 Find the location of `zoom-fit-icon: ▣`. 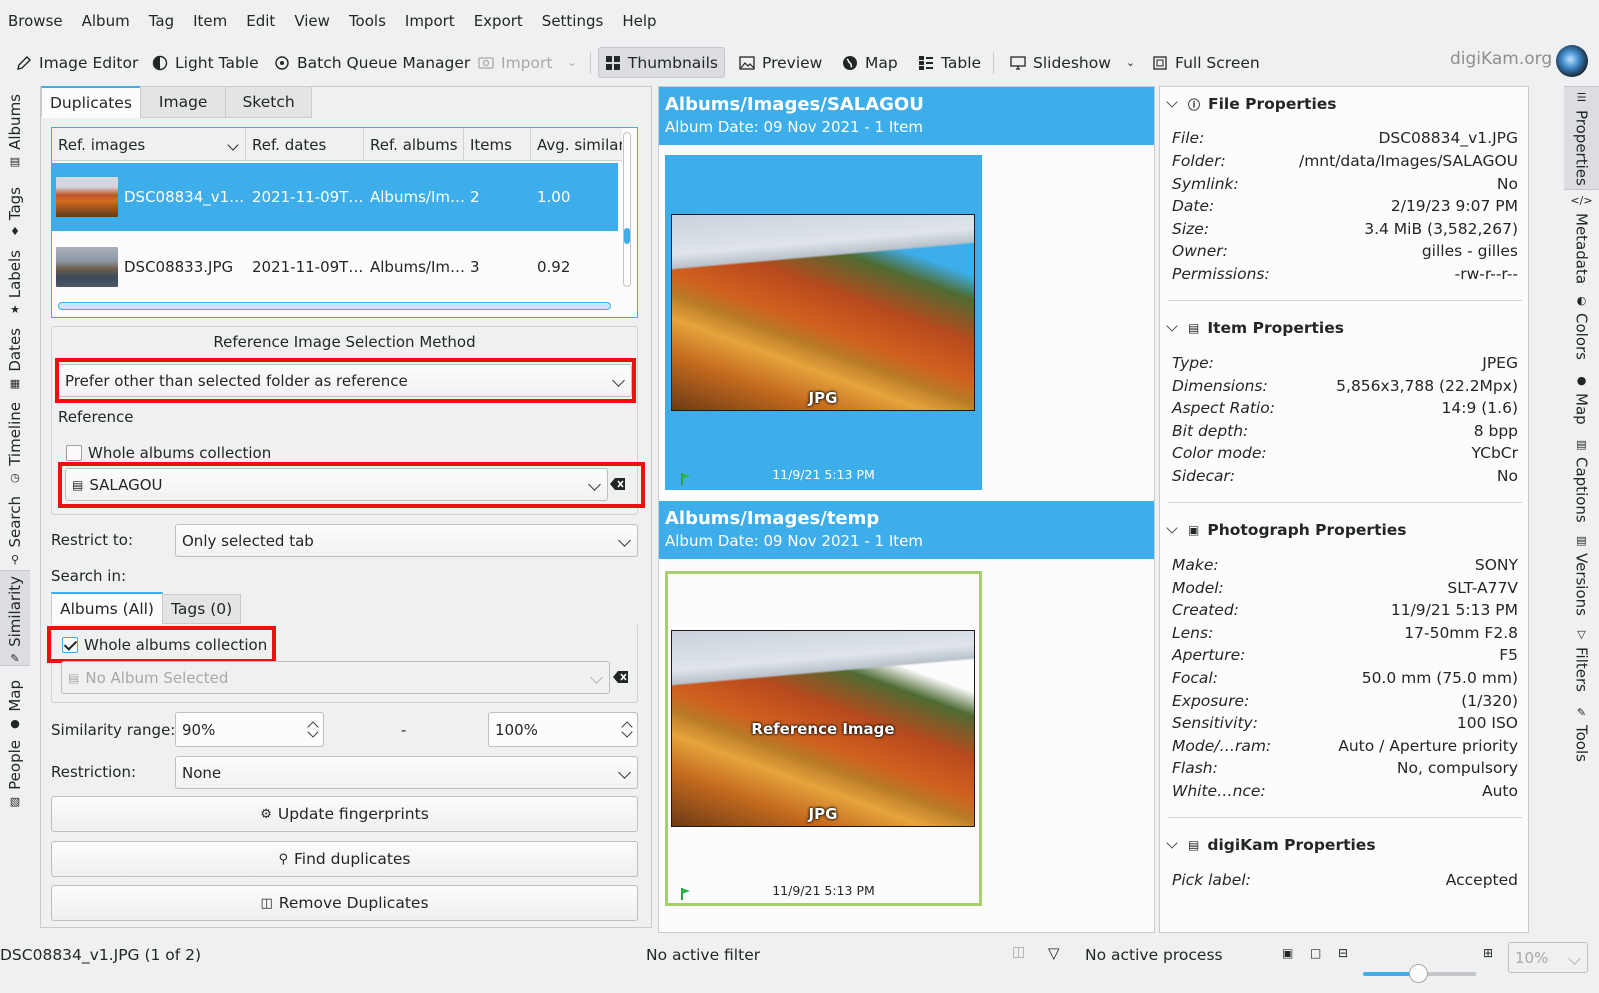

zoom-fit-icon: ▣ is located at coordinates (1287, 953).